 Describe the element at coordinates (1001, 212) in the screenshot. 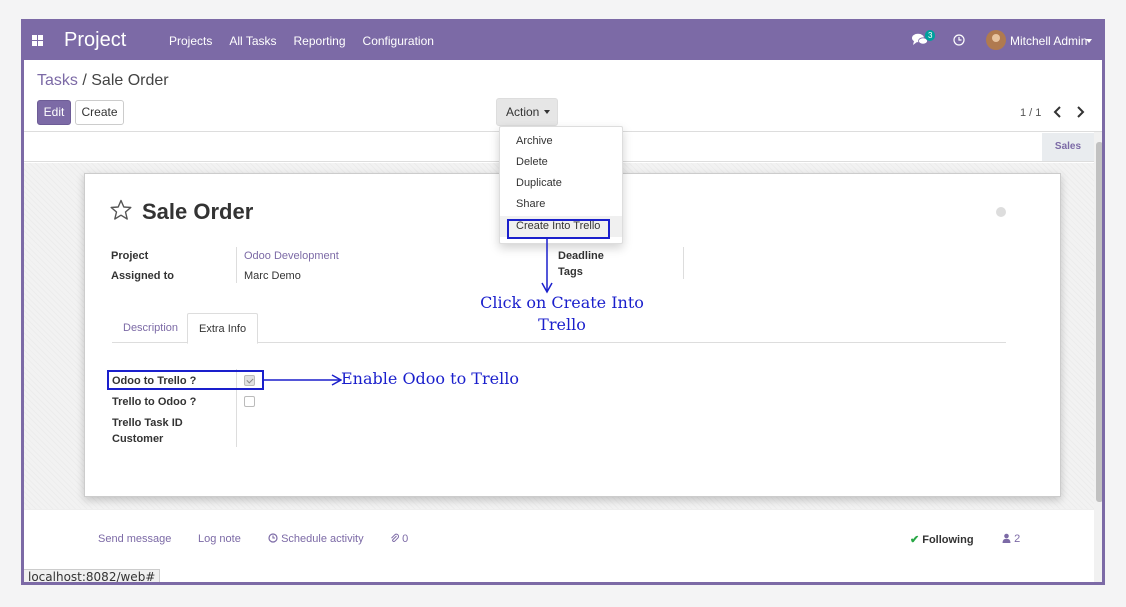

I see `kanban-state-dot` at that location.